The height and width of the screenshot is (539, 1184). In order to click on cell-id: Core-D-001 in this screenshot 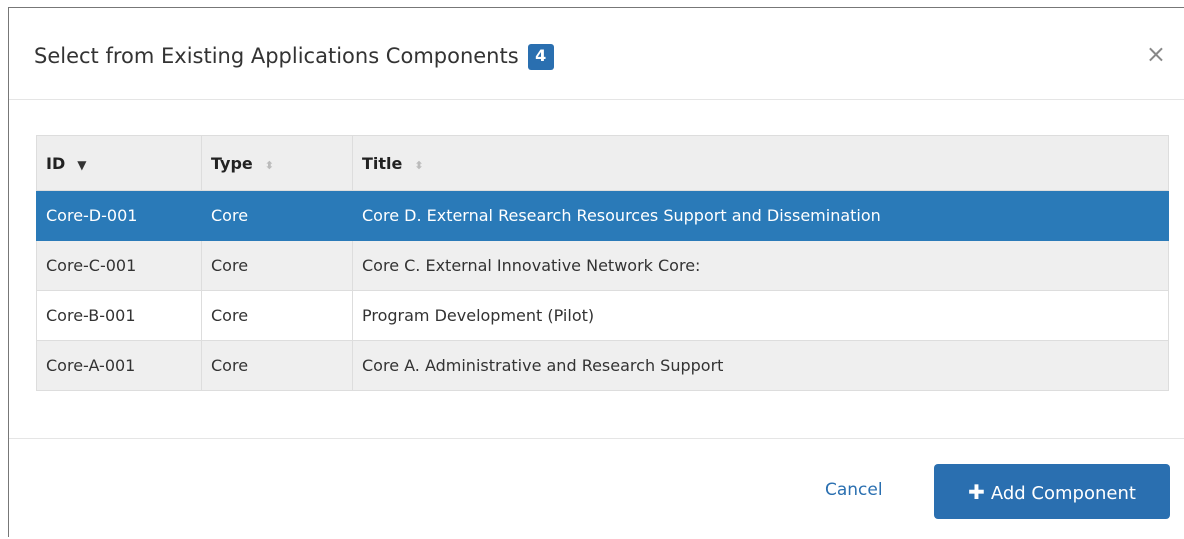, I will do `click(119, 215)`.